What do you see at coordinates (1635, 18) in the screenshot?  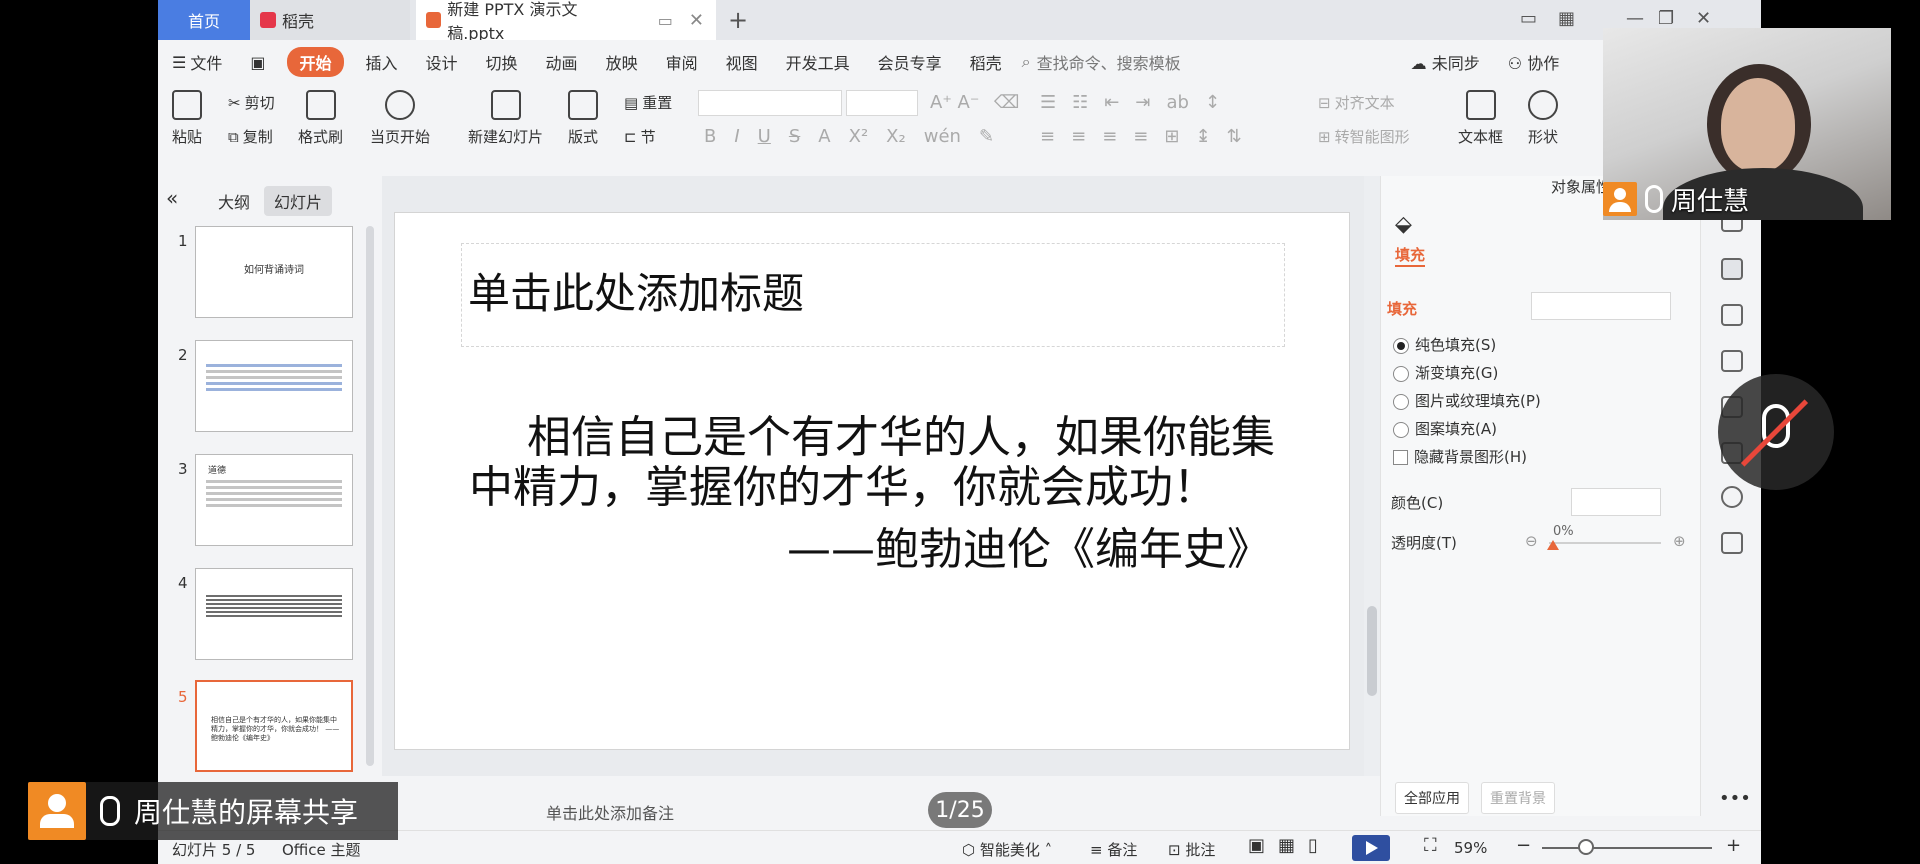 I see `minimize-icon: —` at bounding box center [1635, 18].